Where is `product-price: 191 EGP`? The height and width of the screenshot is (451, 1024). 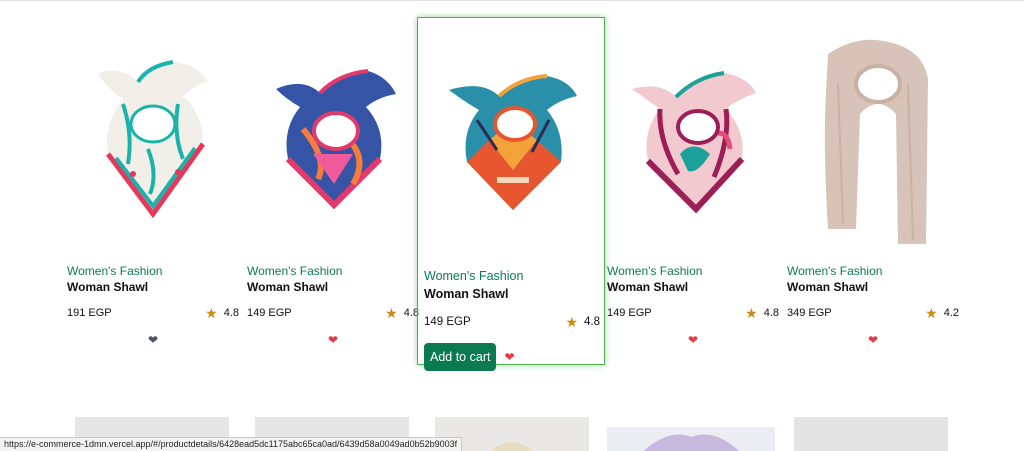 product-price: 191 EGP is located at coordinates (89, 313).